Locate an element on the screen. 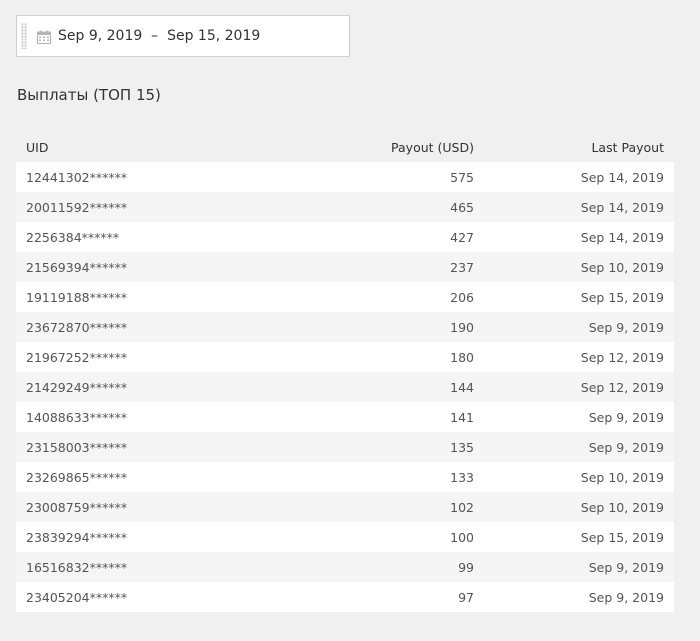  uid-cell: 23405204****** is located at coordinates (77, 597).